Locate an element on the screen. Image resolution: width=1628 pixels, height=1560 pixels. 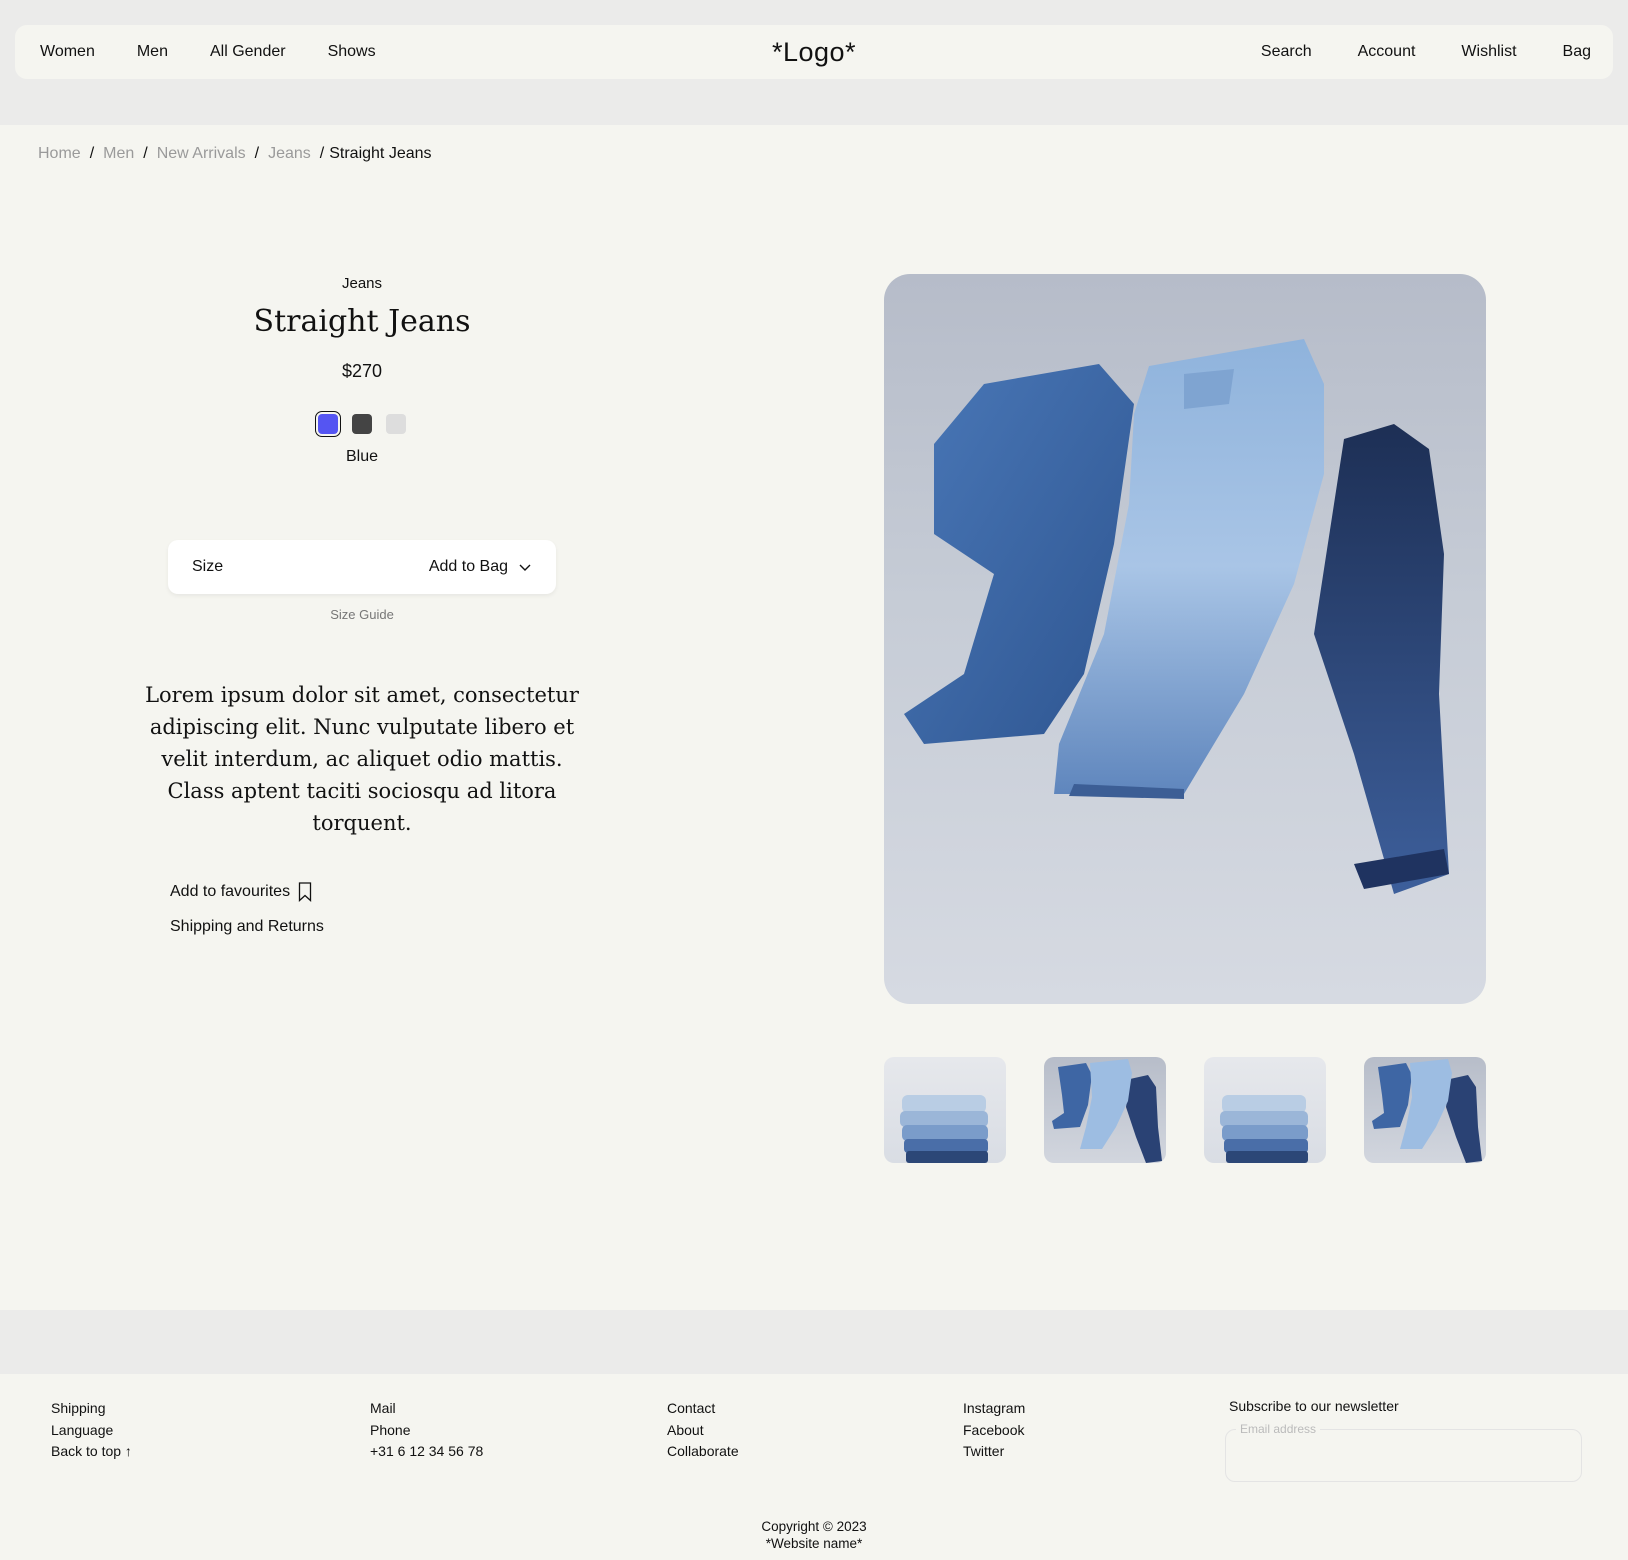
swatch-light-grey is located at coordinates (396, 424).